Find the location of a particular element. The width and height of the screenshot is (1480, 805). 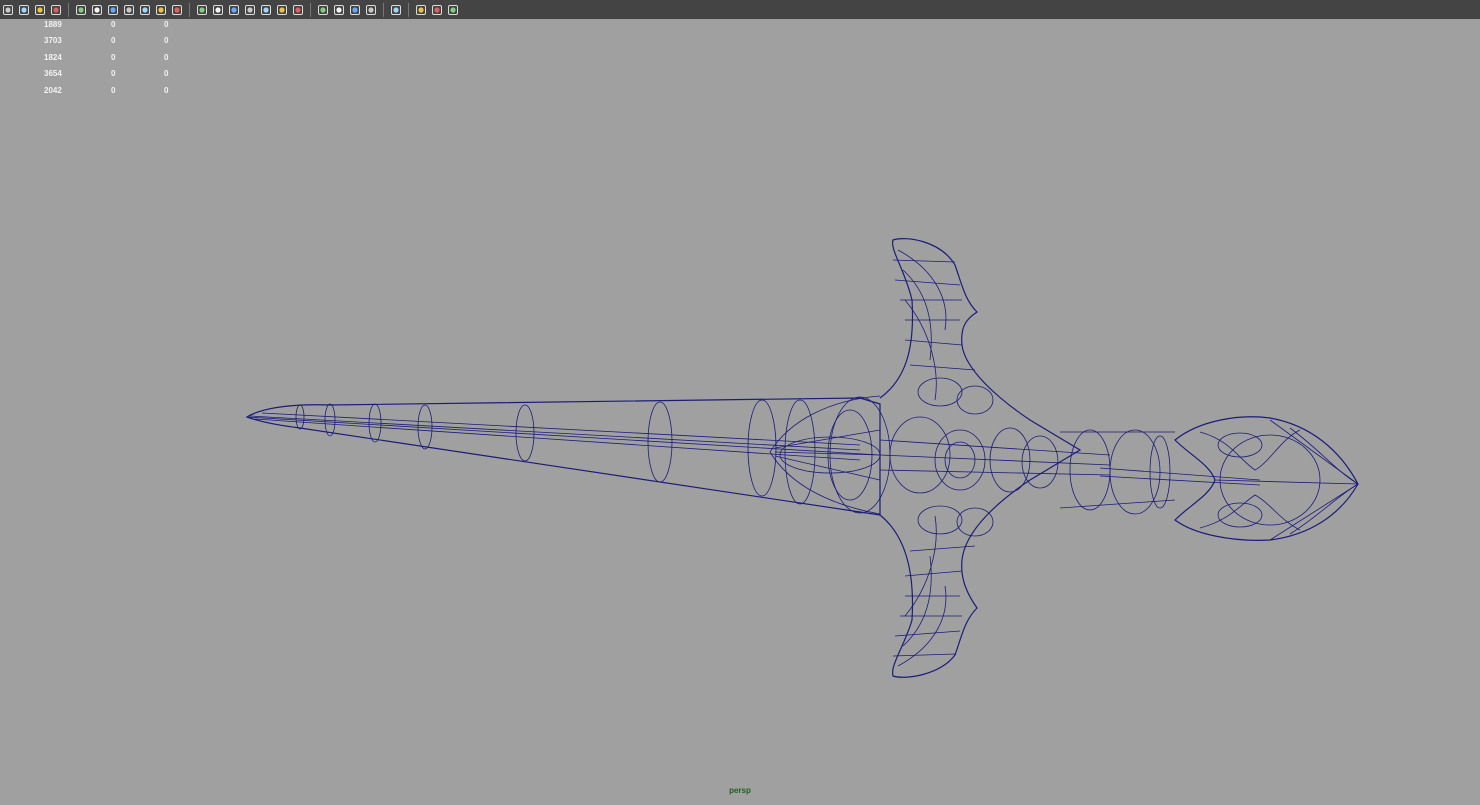

safe-title-icon is located at coordinates (177, 10).